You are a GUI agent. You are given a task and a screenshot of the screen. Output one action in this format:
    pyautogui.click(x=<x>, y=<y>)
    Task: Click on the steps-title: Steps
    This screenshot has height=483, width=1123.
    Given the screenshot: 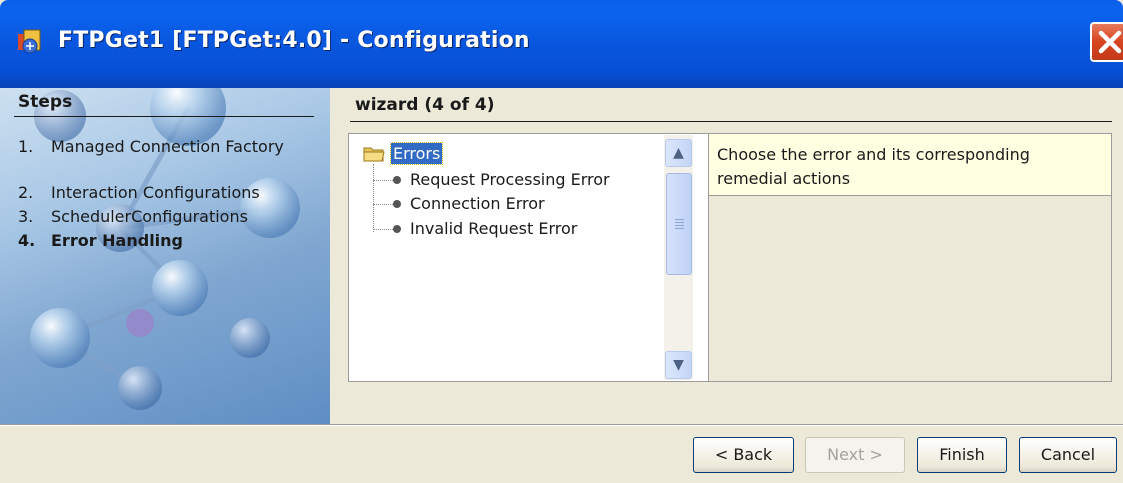 What is the action you would take?
    pyautogui.click(x=45, y=102)
    